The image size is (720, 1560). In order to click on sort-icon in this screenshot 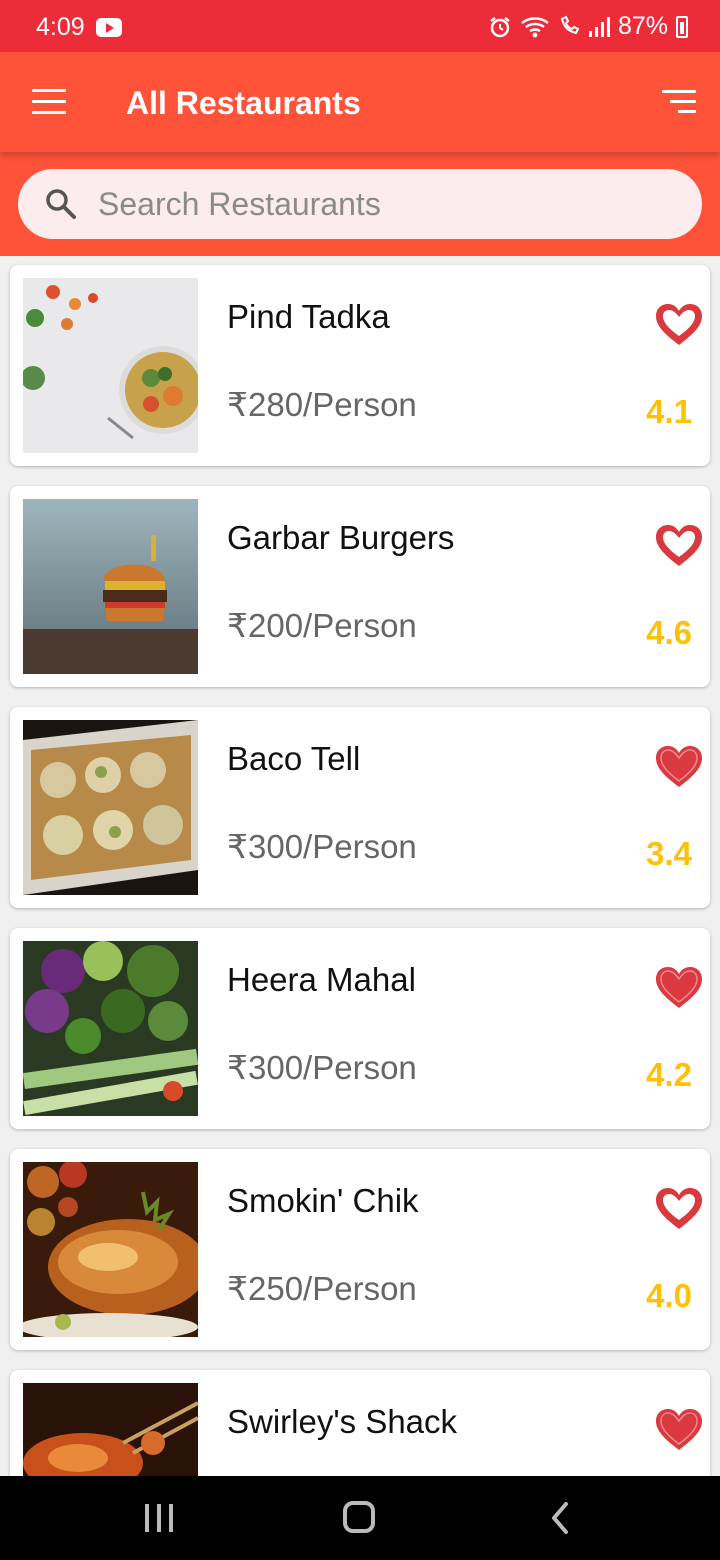, I will do `click(678, 102)`.